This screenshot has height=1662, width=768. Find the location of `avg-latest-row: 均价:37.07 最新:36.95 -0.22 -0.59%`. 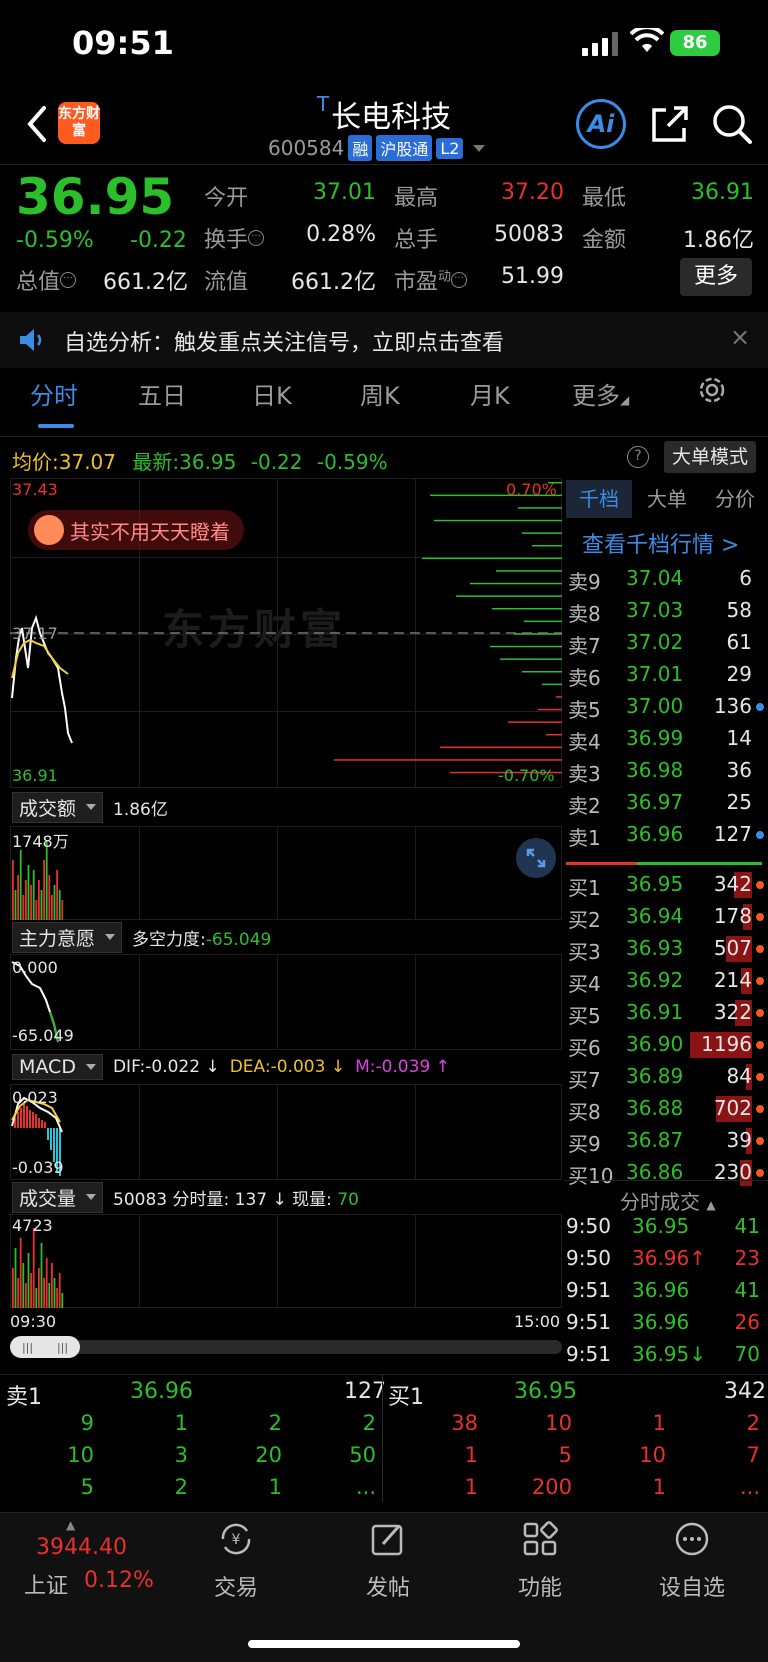

avg-latest-row: 均价:37.07 最新:36.95 -0.22 -0.59% is located at coordinates (200, 462).